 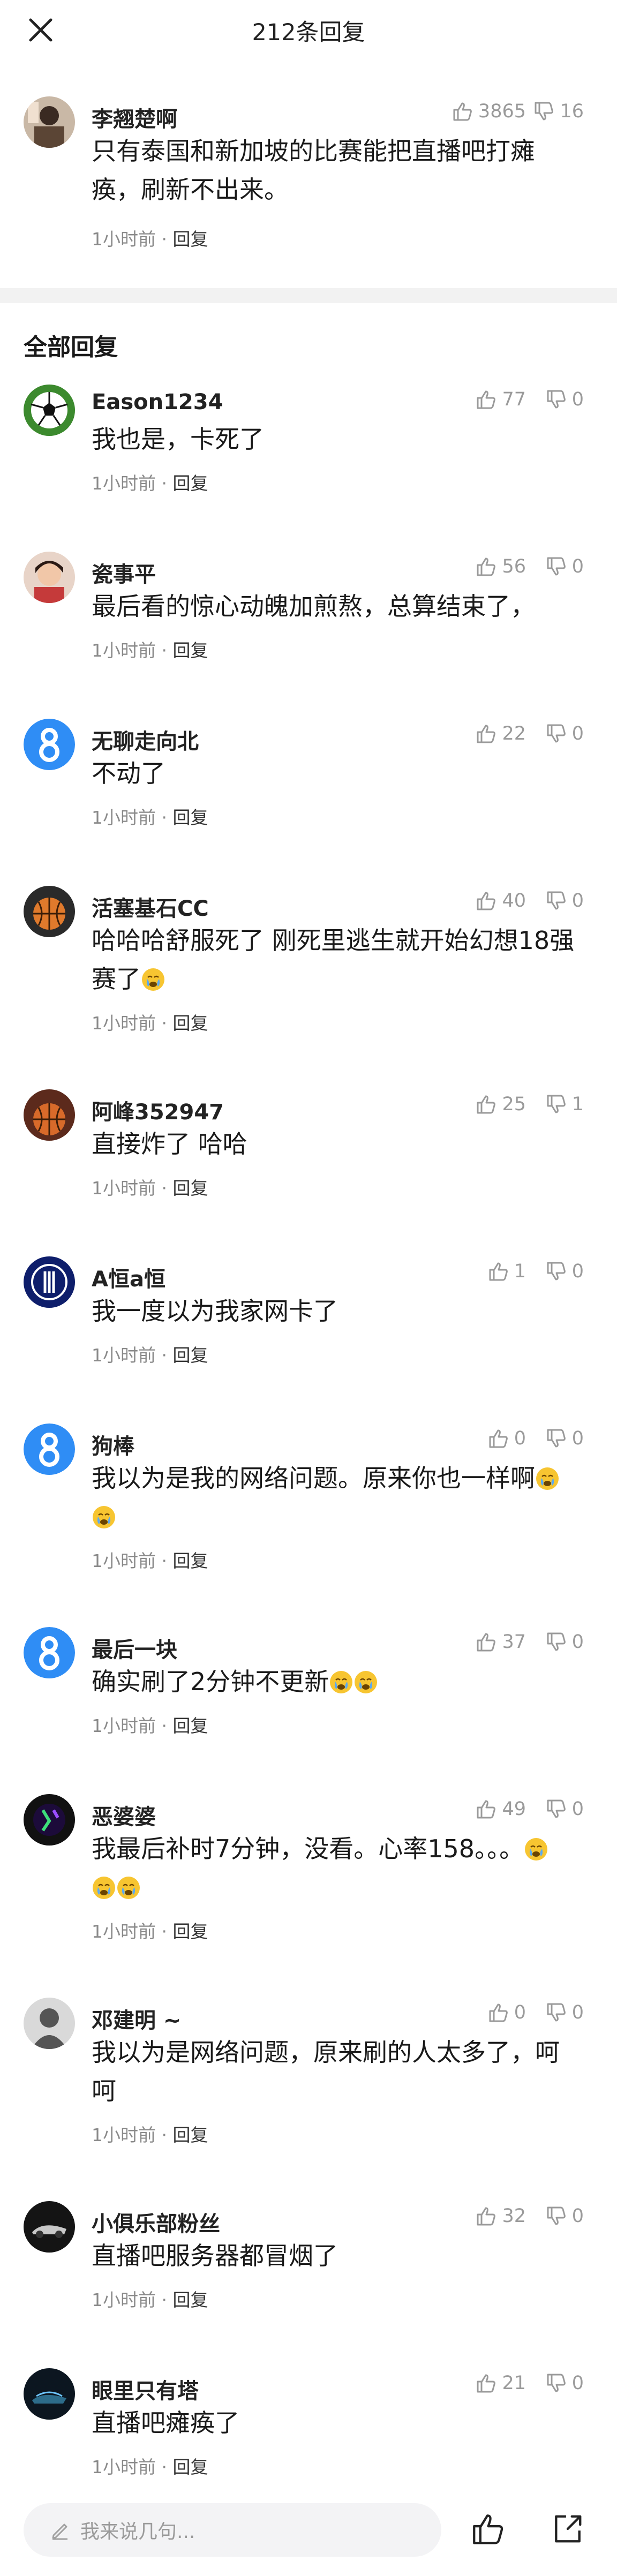 I want to click on username: 李翘楚啊, so click(x=134, y=117).